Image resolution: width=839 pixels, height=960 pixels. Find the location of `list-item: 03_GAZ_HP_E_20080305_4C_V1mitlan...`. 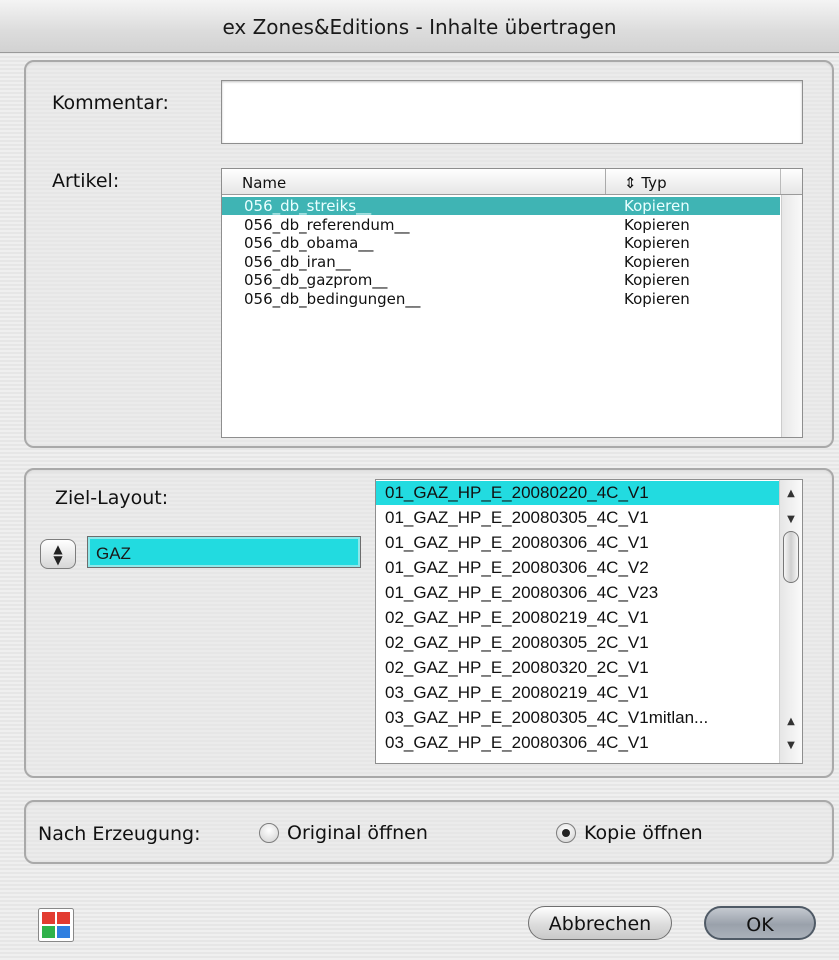

list-item: 03_GAZ_HP_E_20080305_4C_V1mitlan... is located at coordinates (578, 718).